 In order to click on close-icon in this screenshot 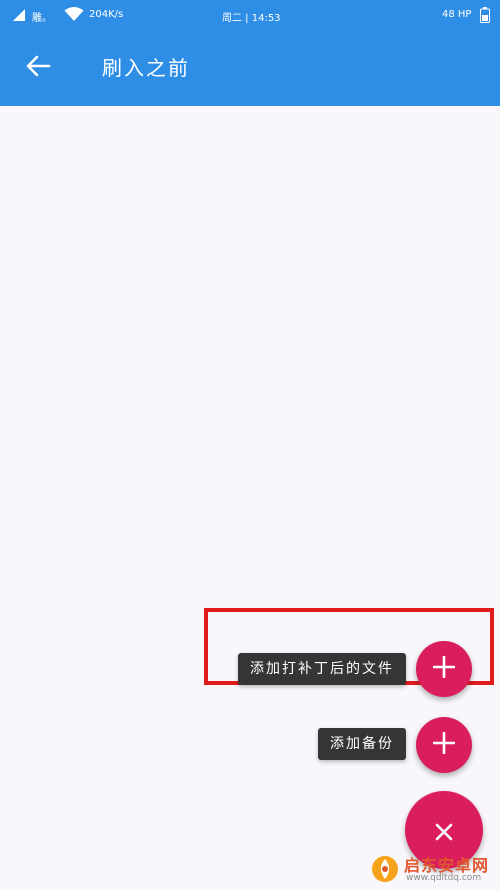, I will do `click(444, 834)`.